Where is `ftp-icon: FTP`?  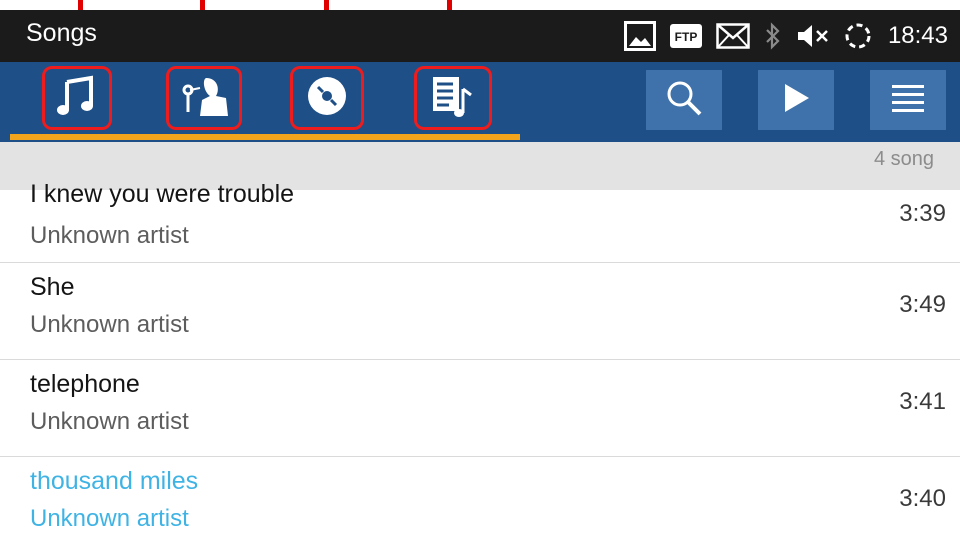 ftp-icon: FTP is located at coordinates (685, 36).